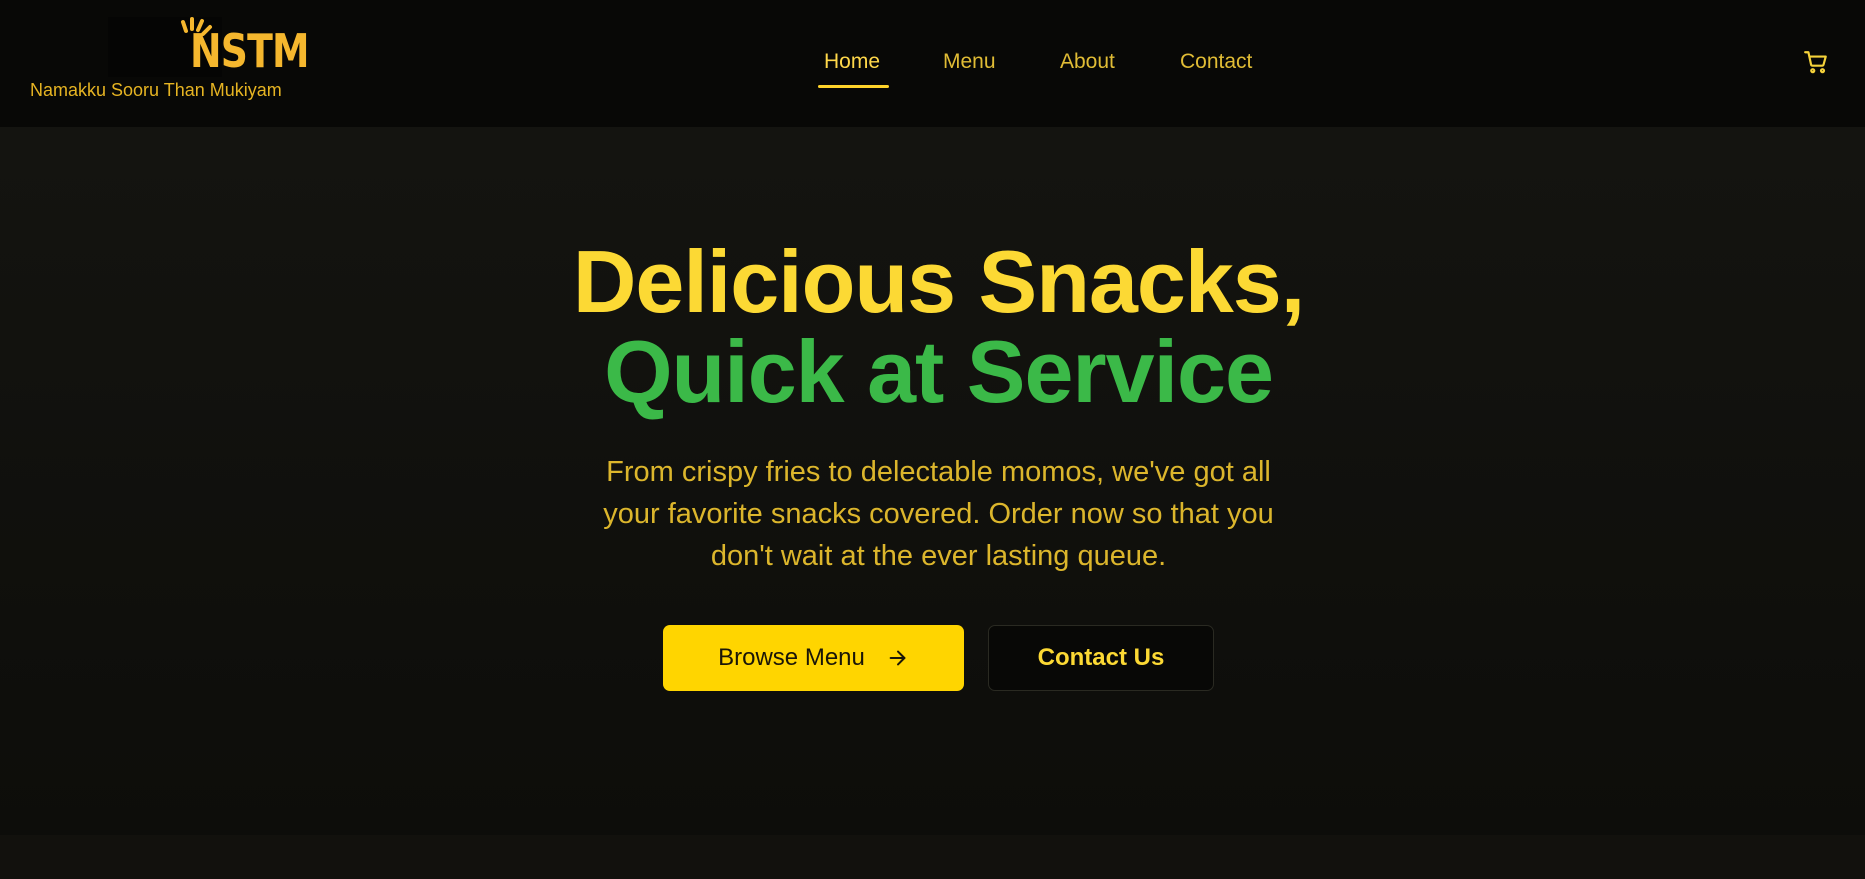  What do you see at coordinates (852, 62) in the screenshot?
I see `nav-home: Home` at bounding box center [852, 62].